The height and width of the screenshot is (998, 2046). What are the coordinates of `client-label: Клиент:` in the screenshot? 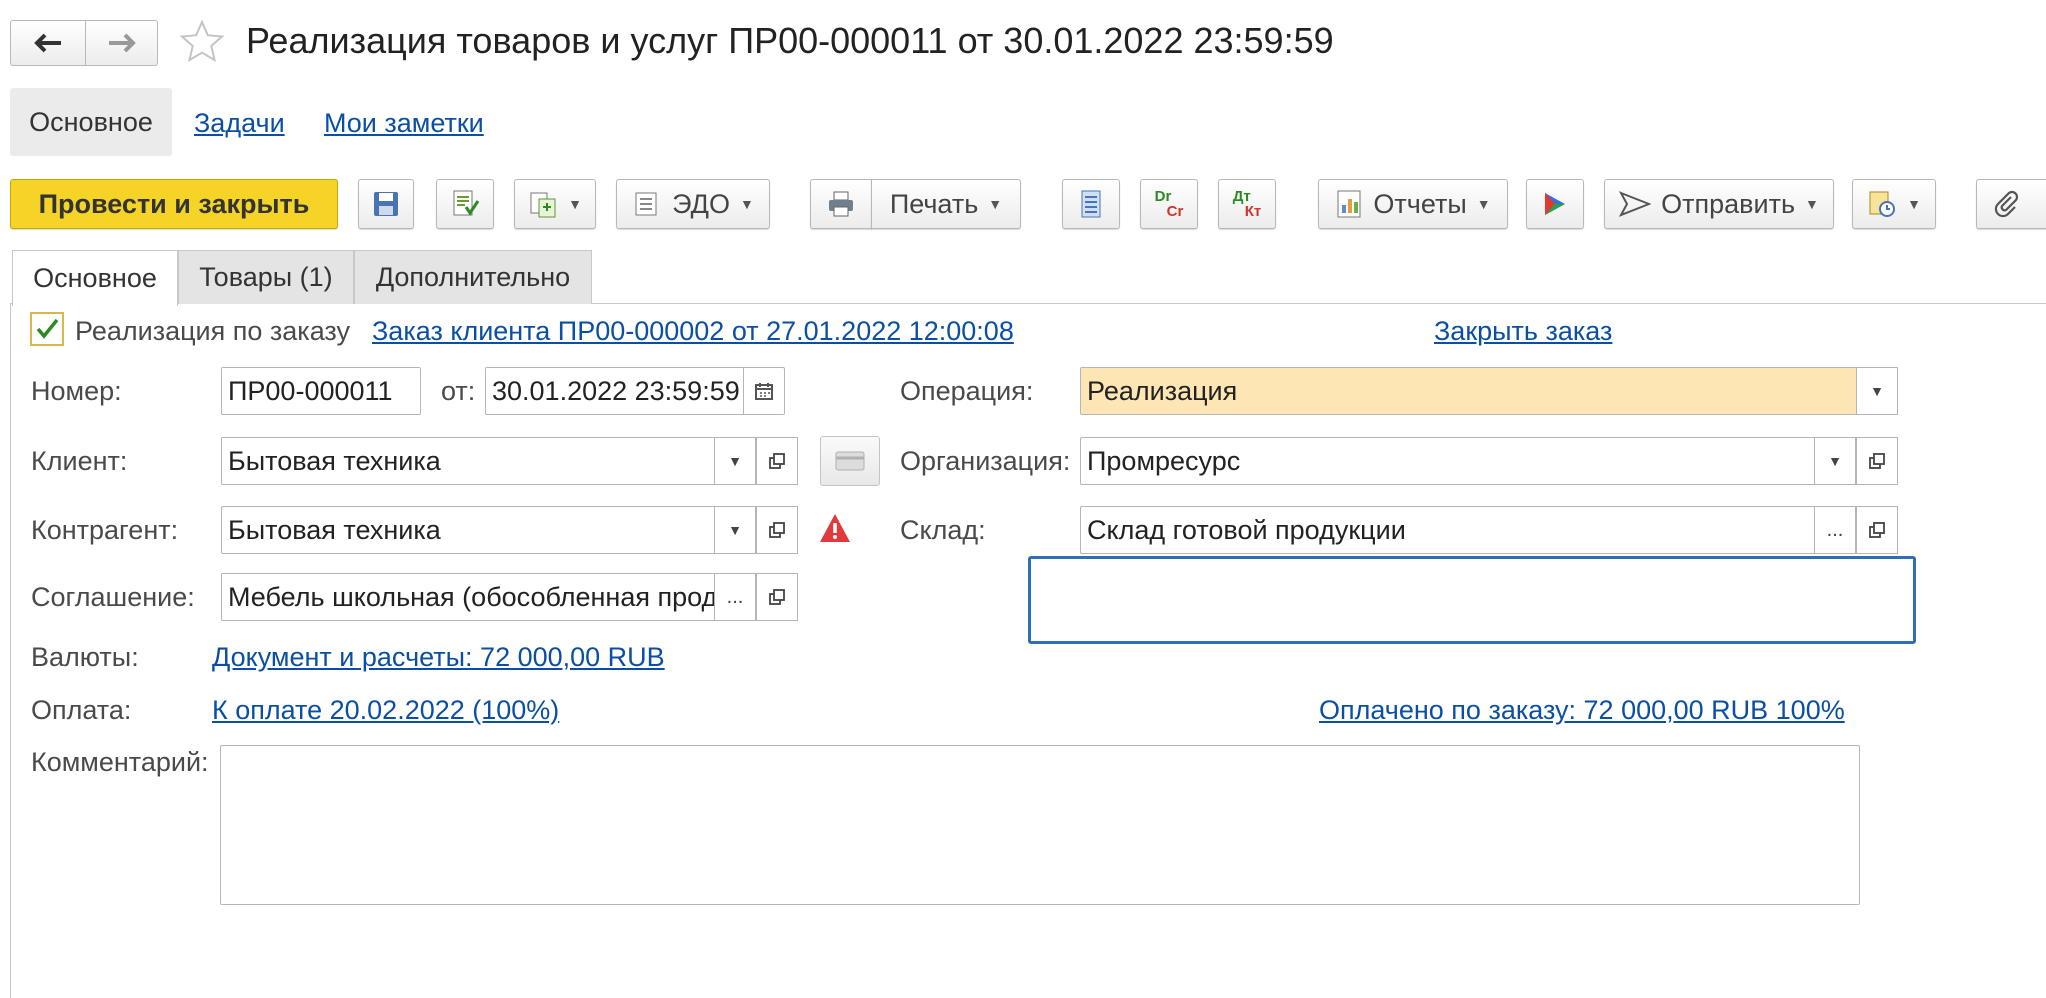 It's located at (79, 461).